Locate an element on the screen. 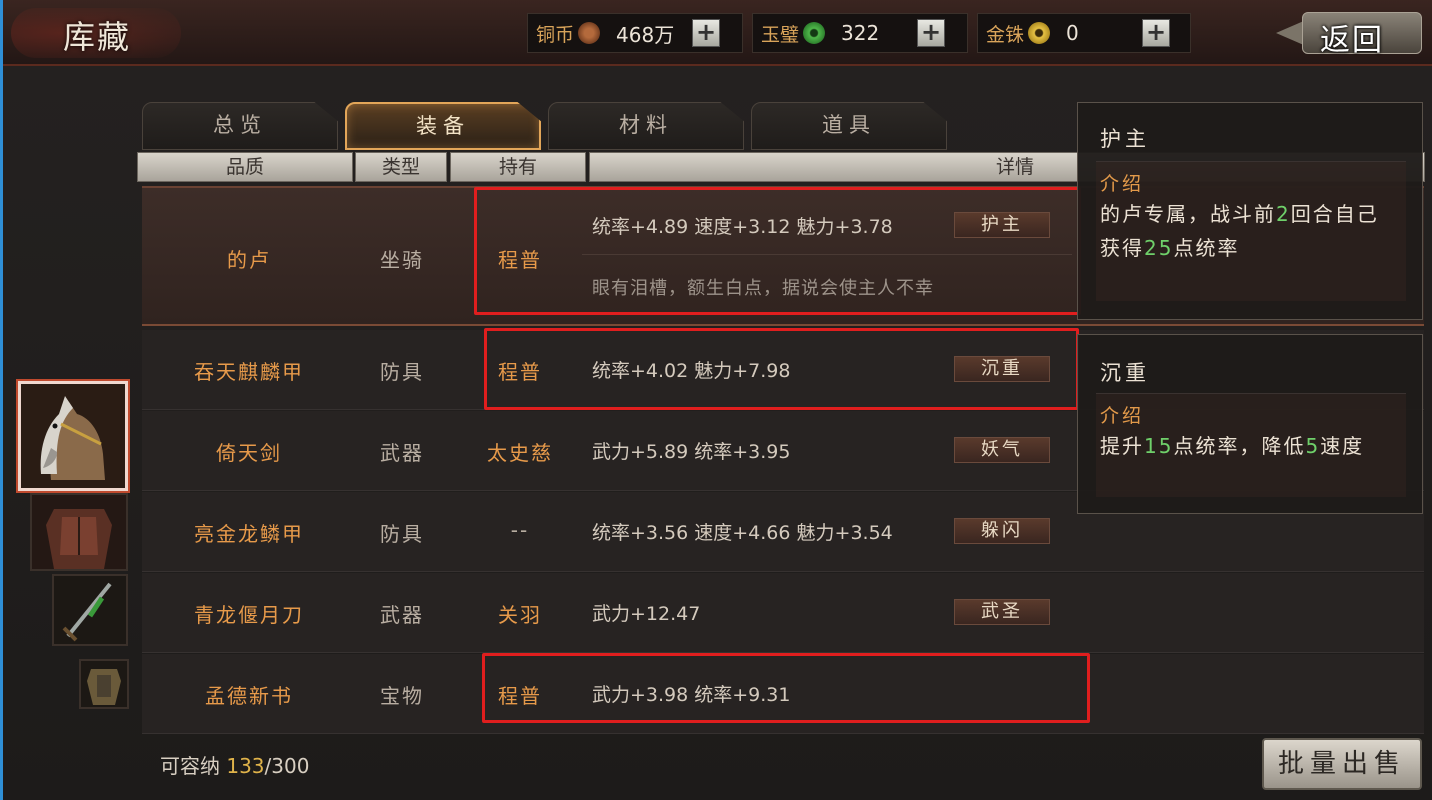  tooltip-title: 沉重 is located at coordinates (1125, 373).